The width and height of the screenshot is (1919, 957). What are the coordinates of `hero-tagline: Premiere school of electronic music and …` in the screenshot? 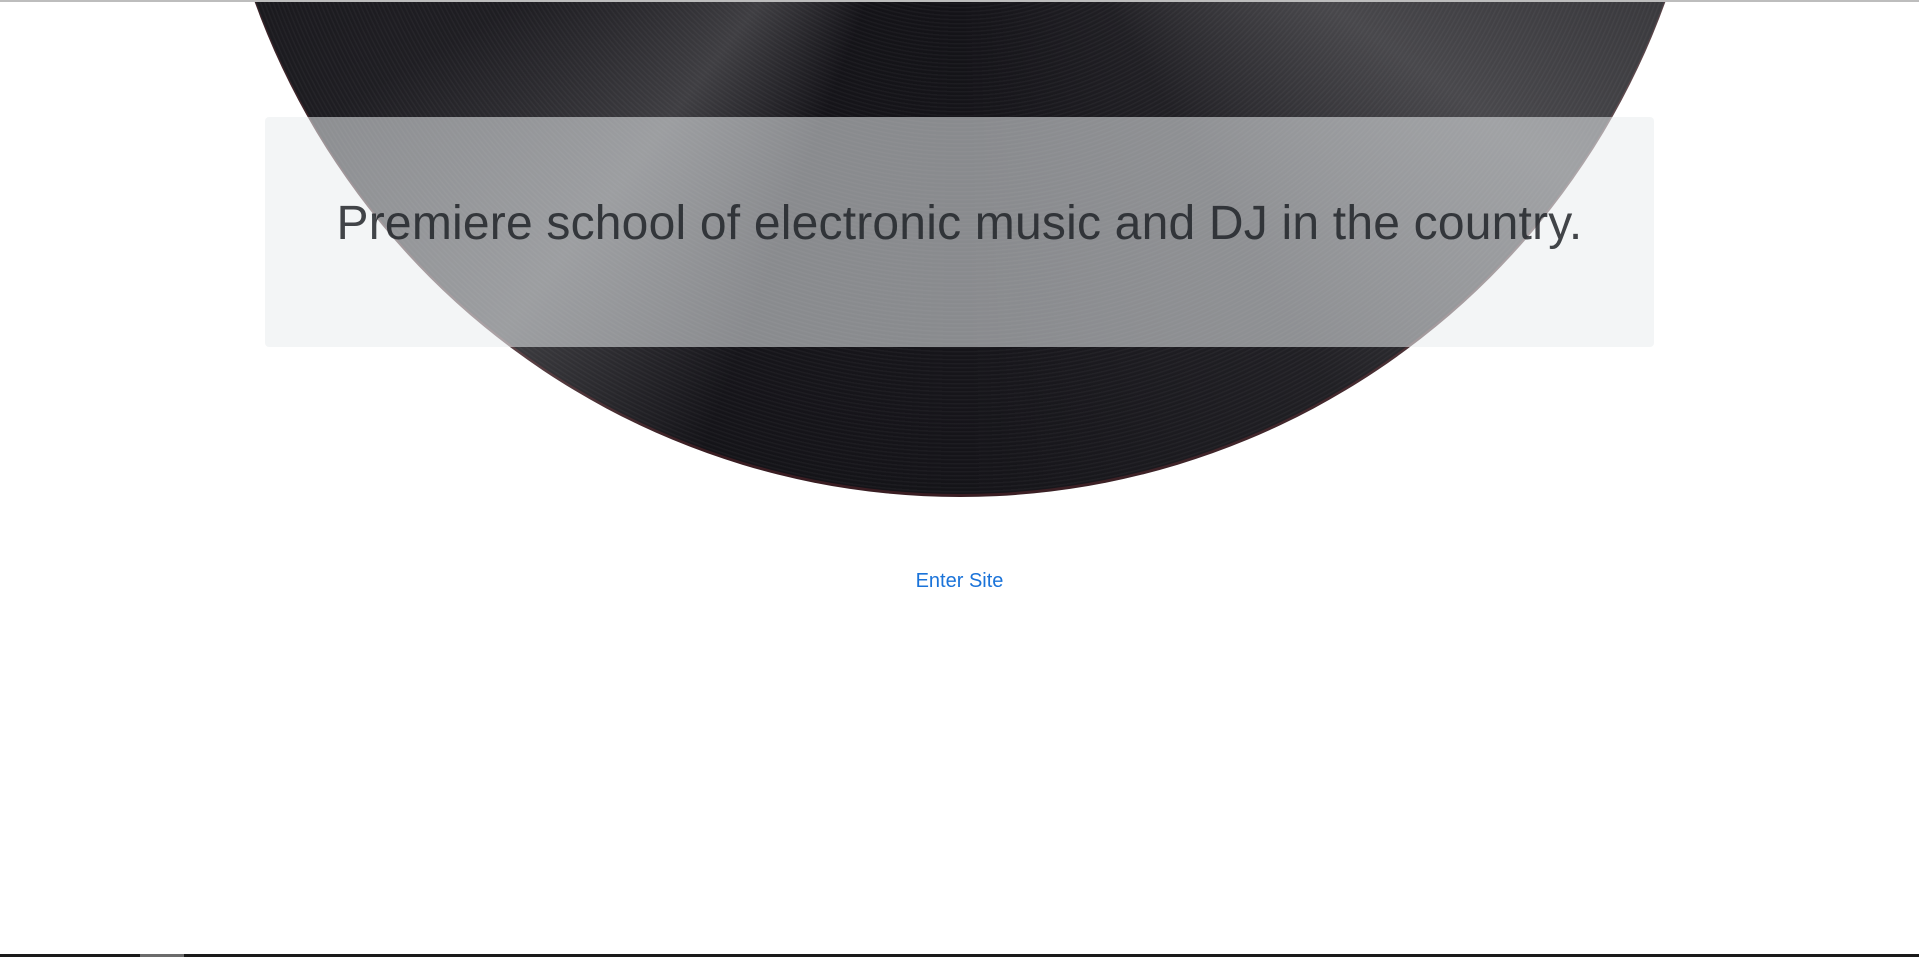 It's located at (959, 223).